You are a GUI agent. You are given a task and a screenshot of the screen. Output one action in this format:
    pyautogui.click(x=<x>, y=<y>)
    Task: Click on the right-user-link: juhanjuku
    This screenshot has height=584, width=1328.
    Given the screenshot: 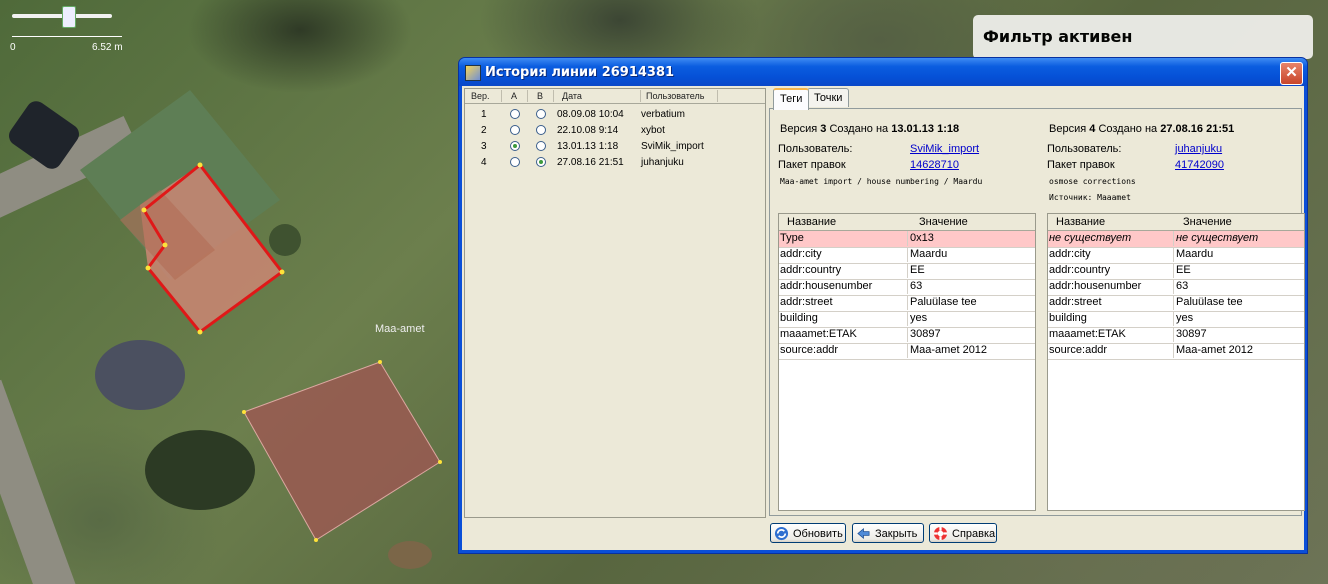 What is the action you would take?
    pyautogui.click(x=1198, y=149)
    